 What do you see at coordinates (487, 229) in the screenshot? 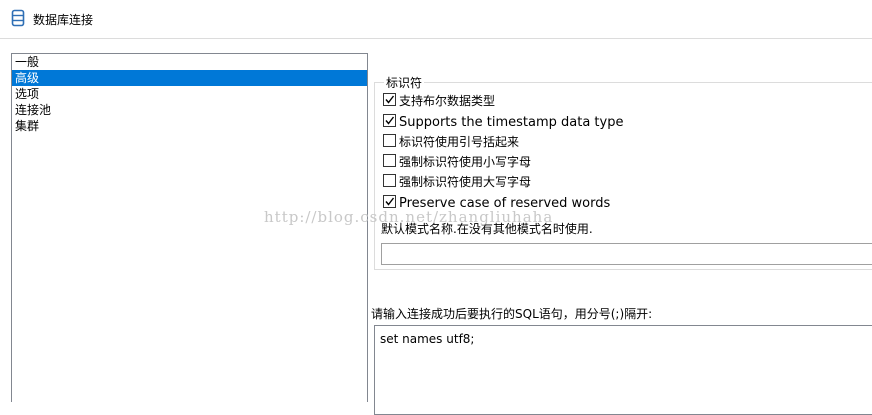
I see `default-schema-label: 默认模式名称.在没有其他模式名时使用.` at bounding box center [487, 229].